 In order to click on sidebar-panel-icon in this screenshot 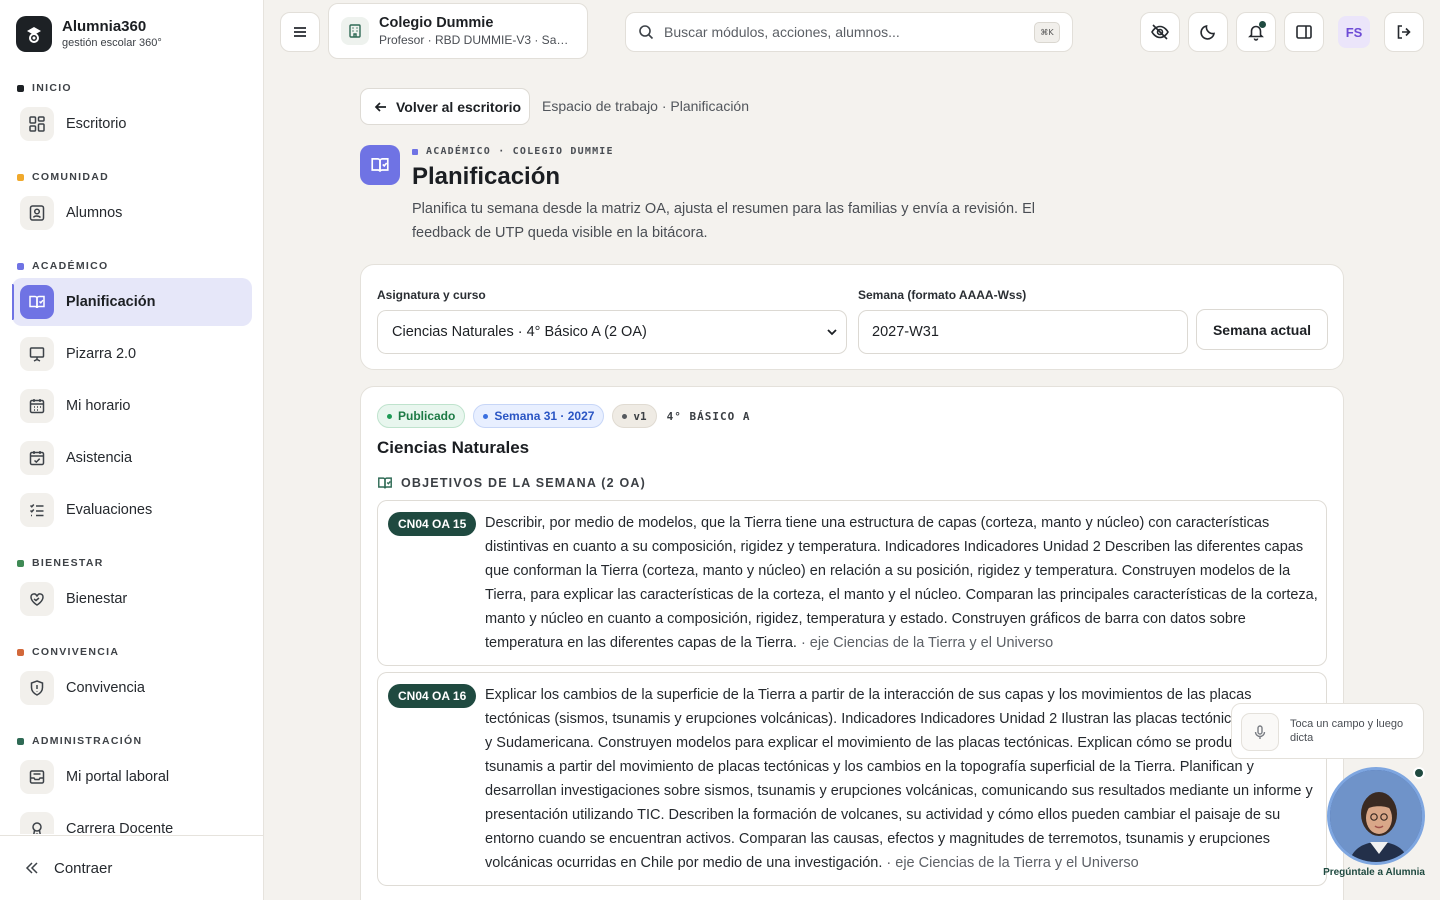, I will do `click(1304, 32)`.